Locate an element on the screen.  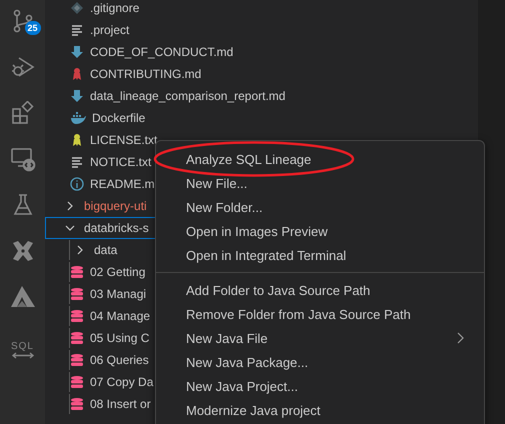
file-name: CONTRIBUTING.md is located at coordinates (146, 74).